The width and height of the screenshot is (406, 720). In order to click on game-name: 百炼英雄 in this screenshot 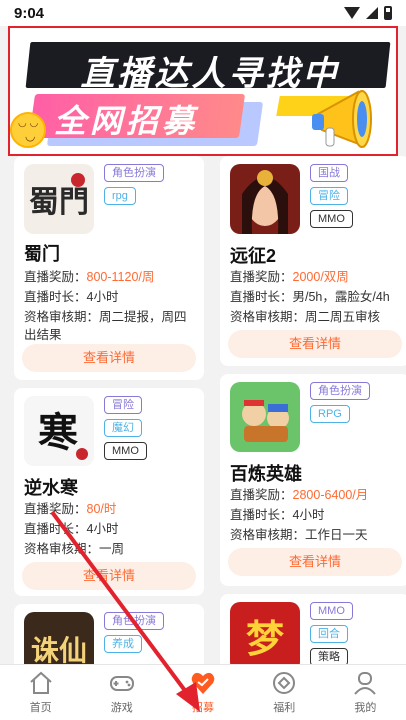, I will do `click(266, 474)`.